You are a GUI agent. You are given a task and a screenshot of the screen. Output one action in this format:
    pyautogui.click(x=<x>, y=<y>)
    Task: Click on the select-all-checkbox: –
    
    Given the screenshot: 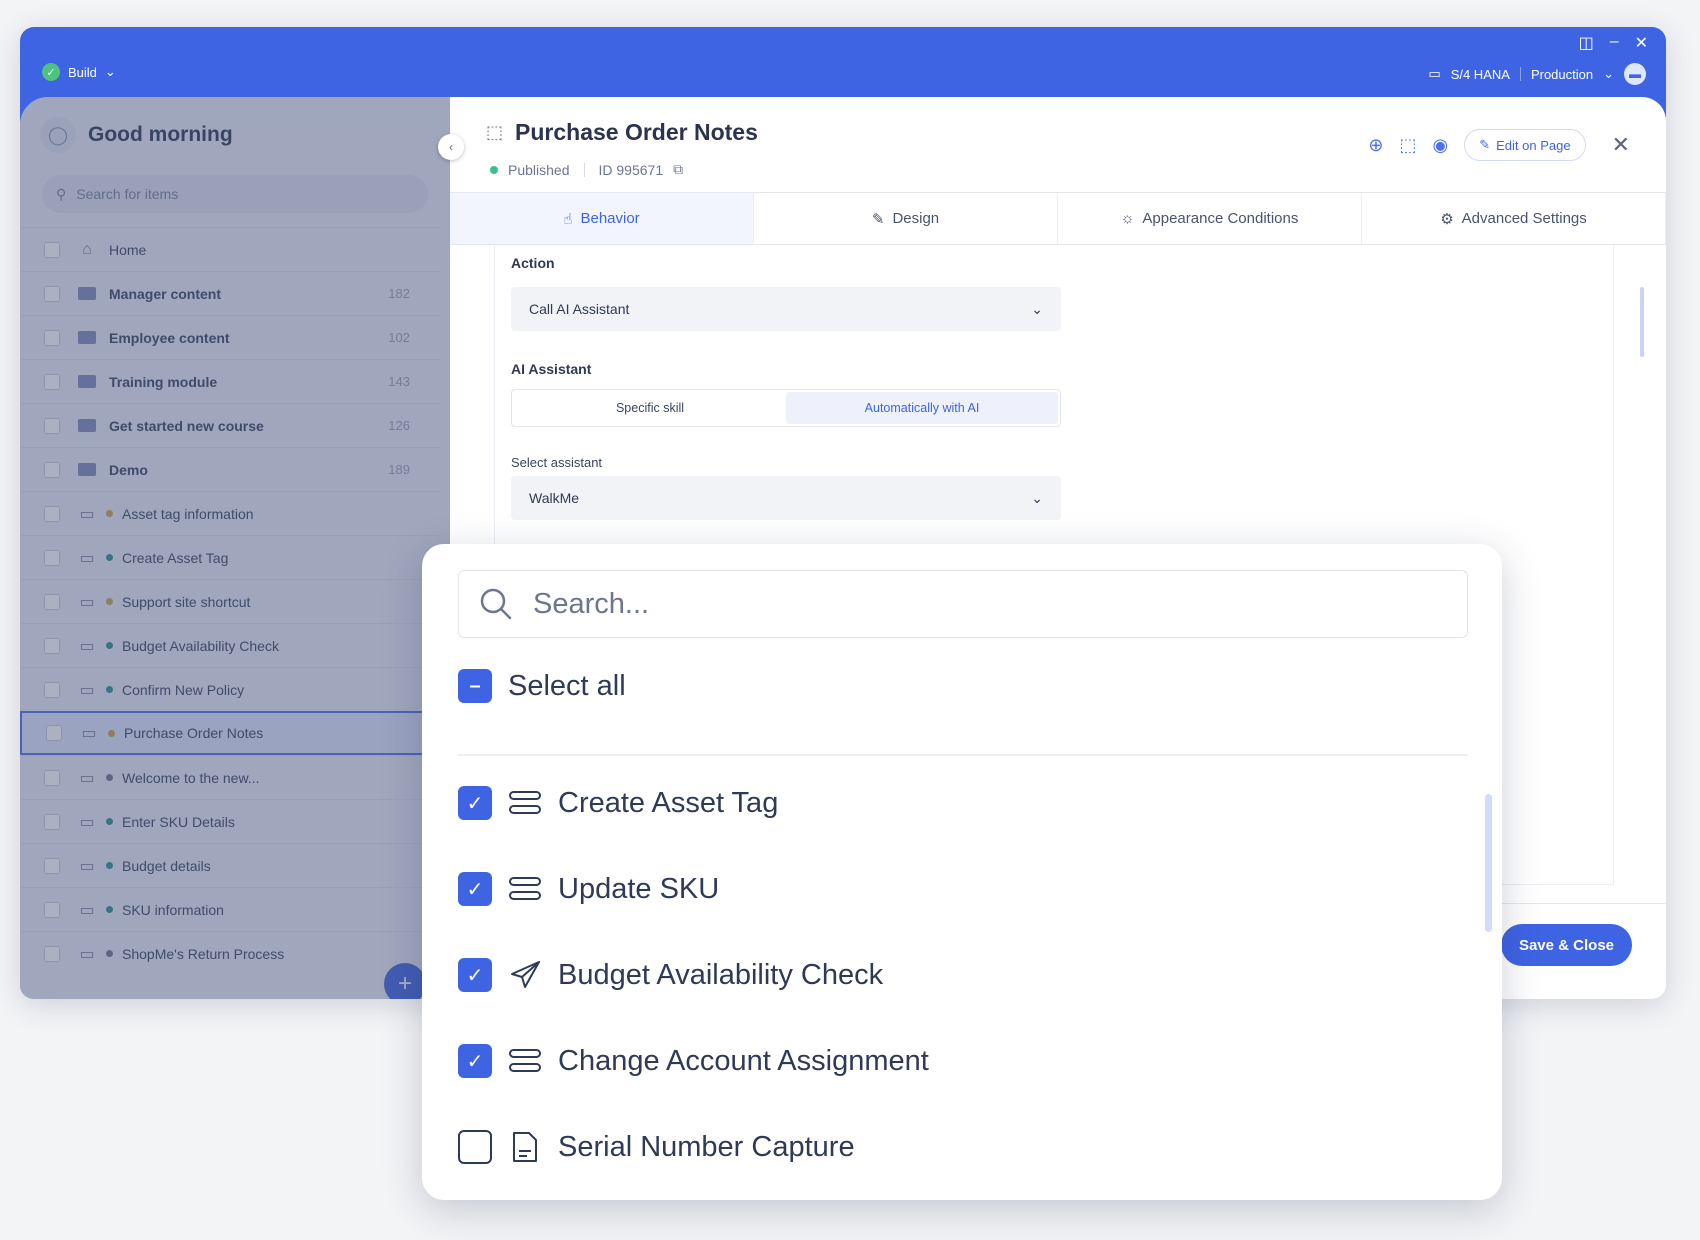 What is the action you would take?
    pyautogui.click(x=475, y=686)
    